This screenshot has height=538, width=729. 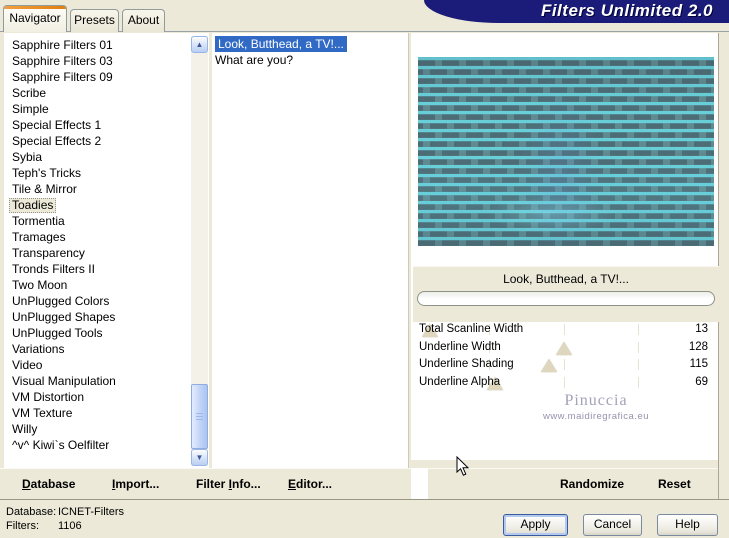 I want to click on filter-item: What are you?, so click(x=310, y=60).